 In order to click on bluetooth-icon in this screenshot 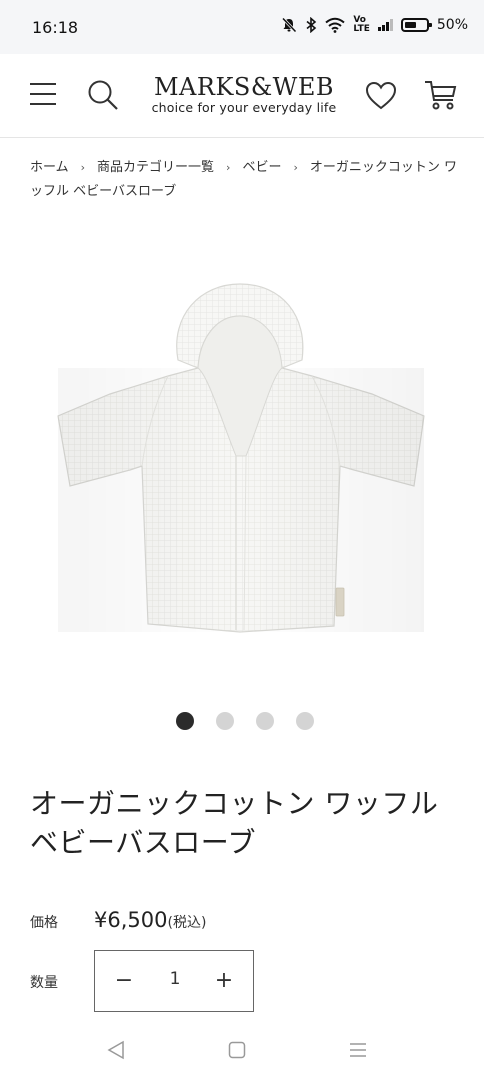, I will do `click(311, 25)`.